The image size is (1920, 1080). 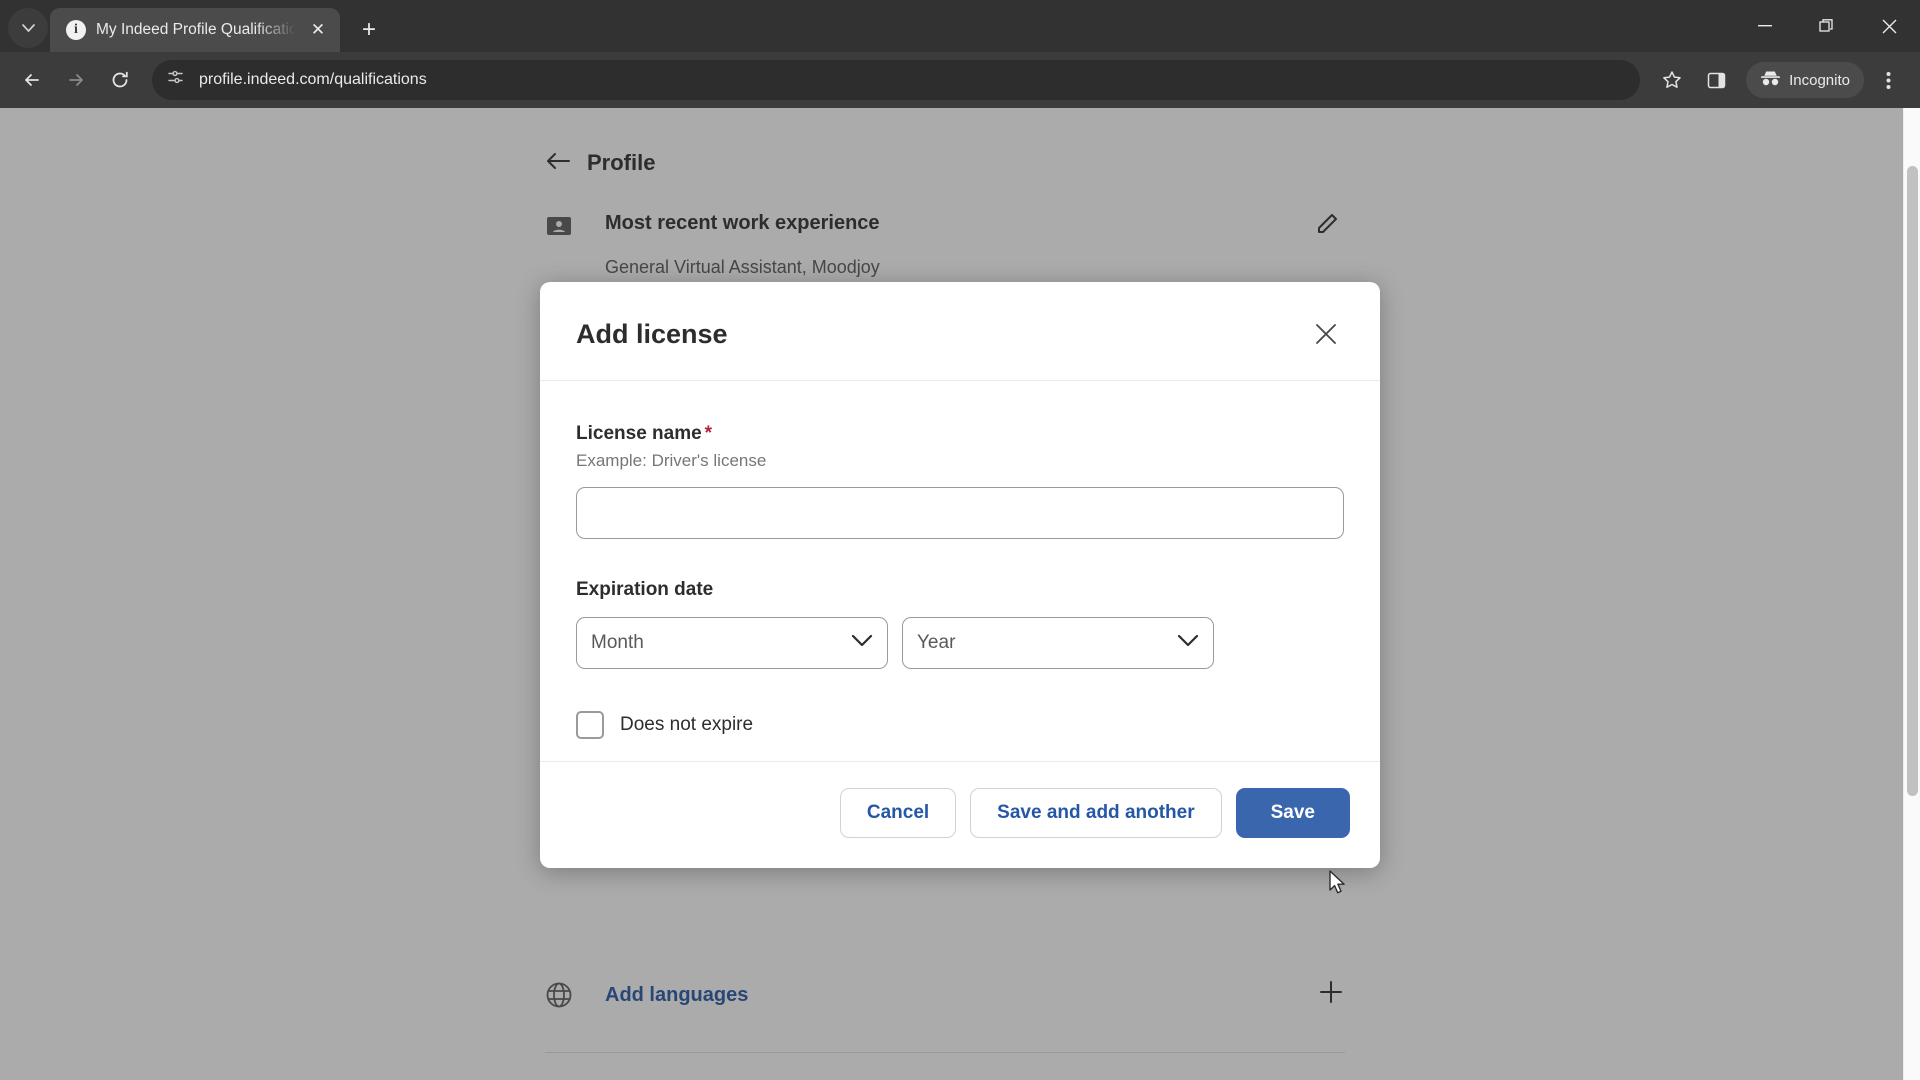 I want to click on minimize-icon, so click(x=1765, y=26).